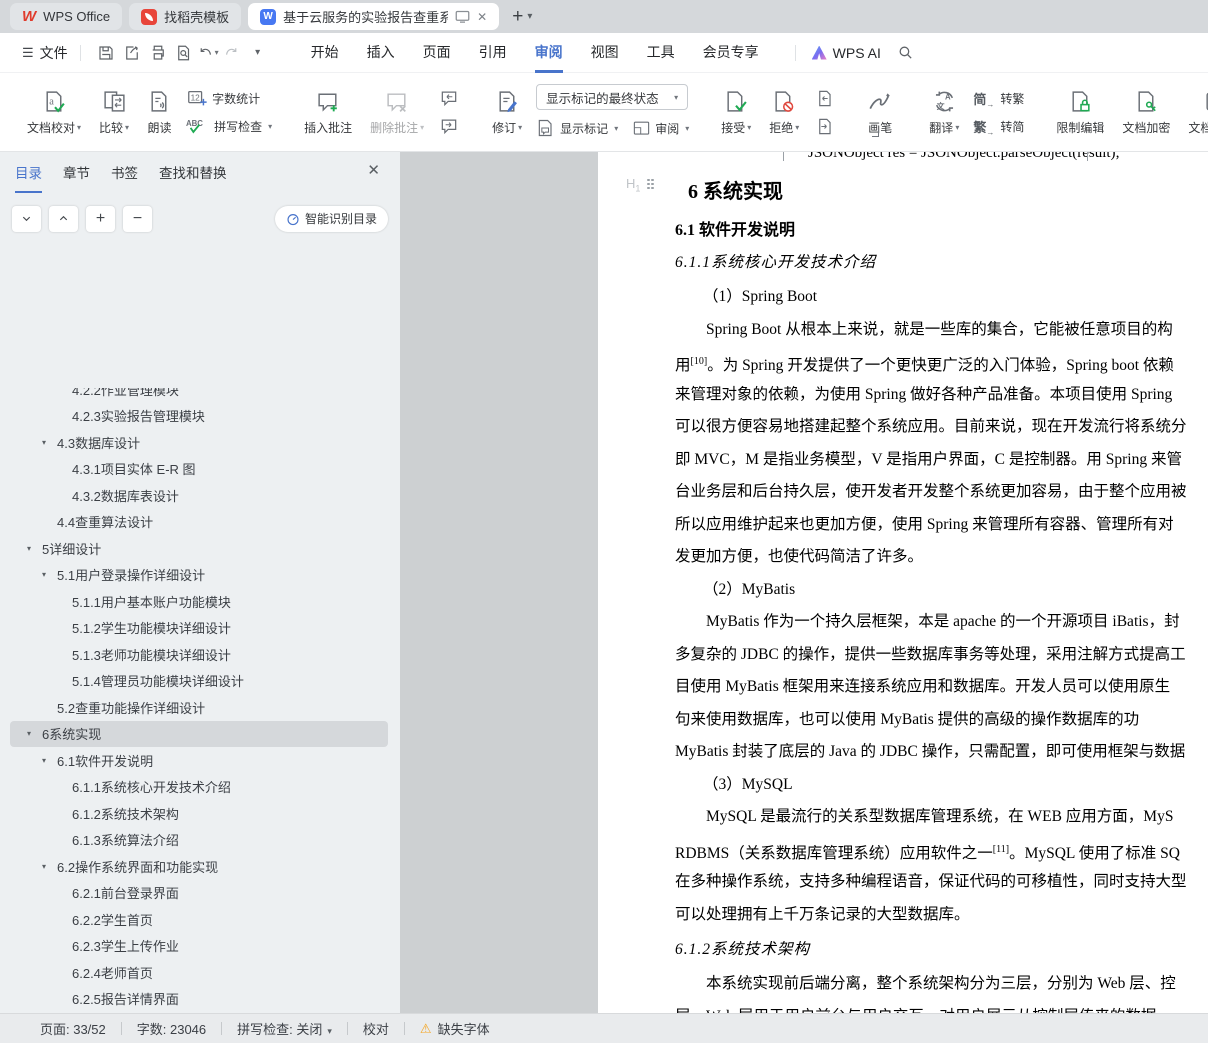 This screenshot has height=1043, width=1208. I want to click on file-menu-button: ☰ 文件, so click(45, 53).